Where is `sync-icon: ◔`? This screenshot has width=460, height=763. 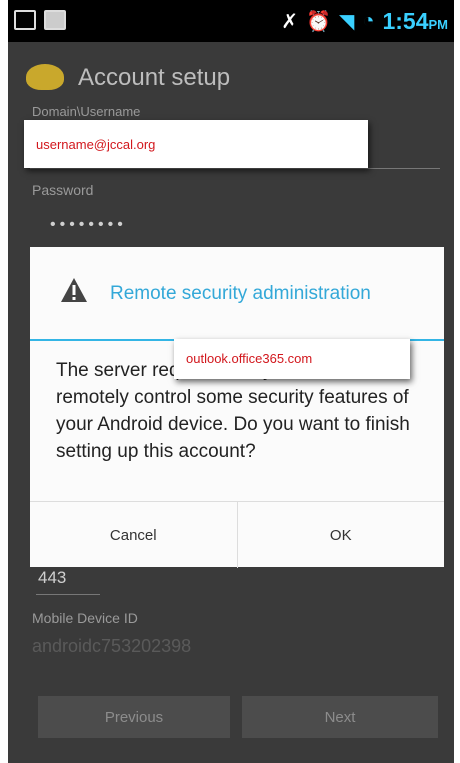
sync-icon: ◔ is located at coordinates (368, 21).